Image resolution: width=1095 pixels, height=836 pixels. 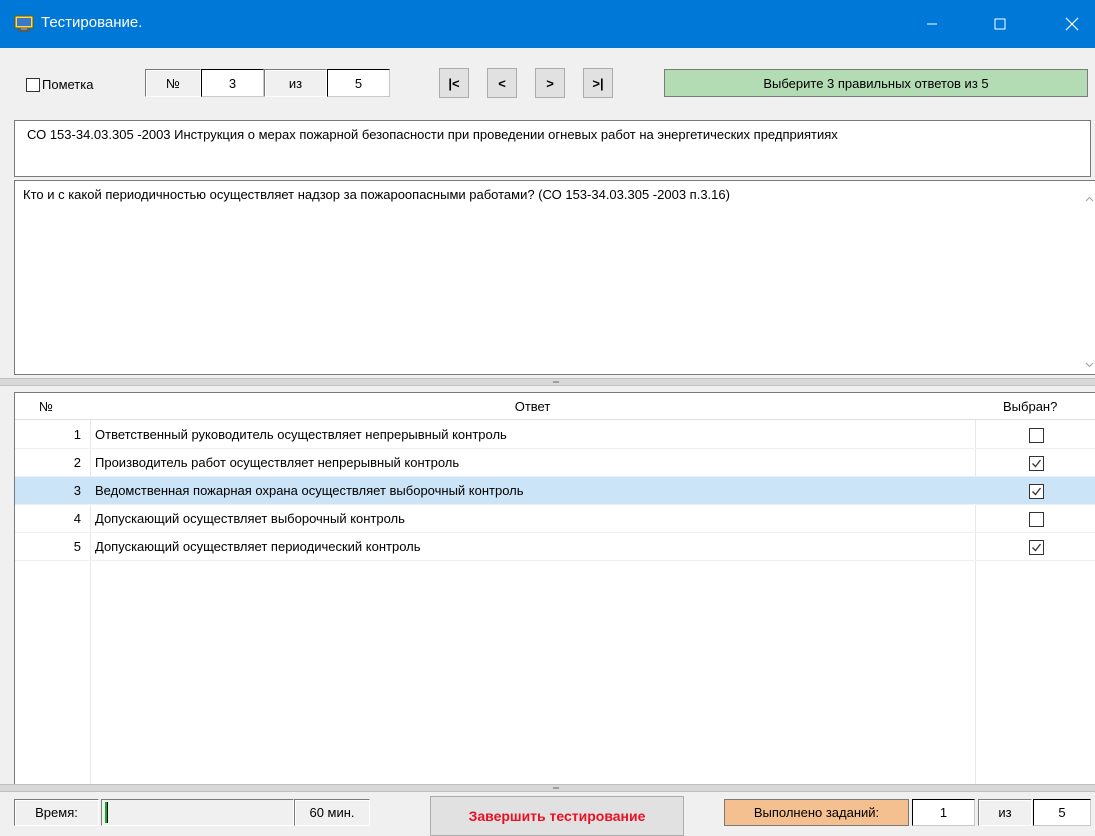 I want to click on next-question-button: >, so click(x=550, y=83).